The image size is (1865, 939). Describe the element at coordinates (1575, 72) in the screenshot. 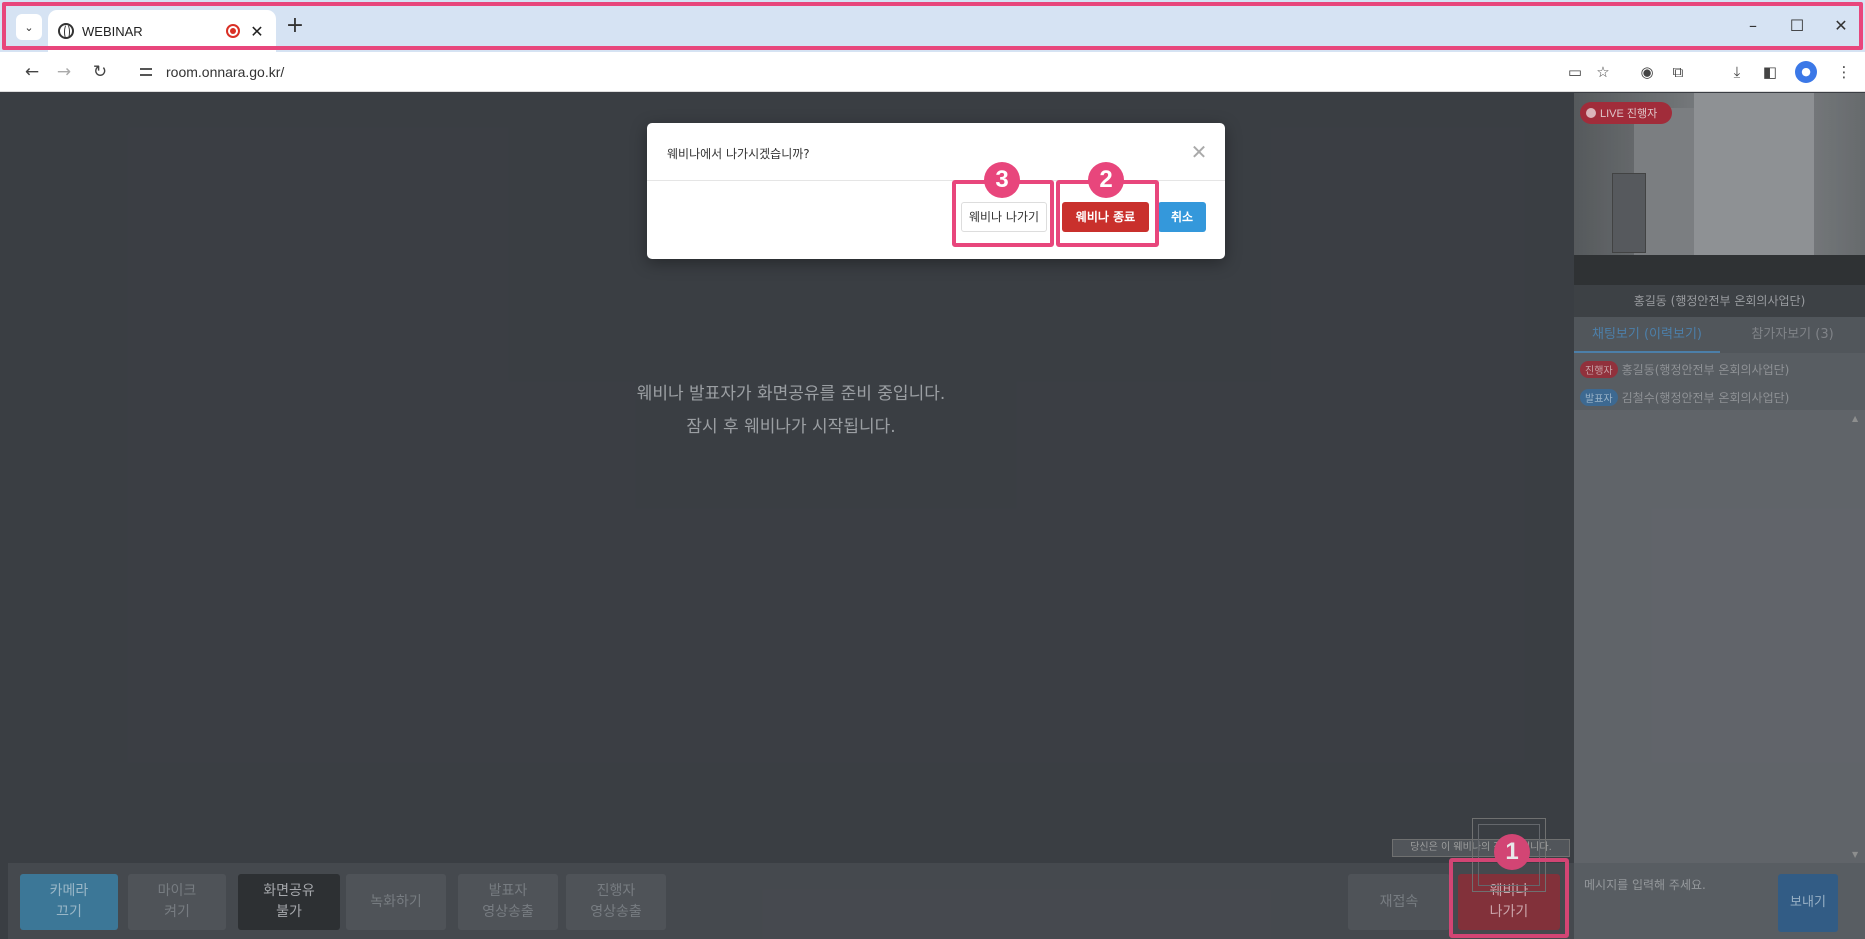

I see `cast-icon: ▭` at that location.